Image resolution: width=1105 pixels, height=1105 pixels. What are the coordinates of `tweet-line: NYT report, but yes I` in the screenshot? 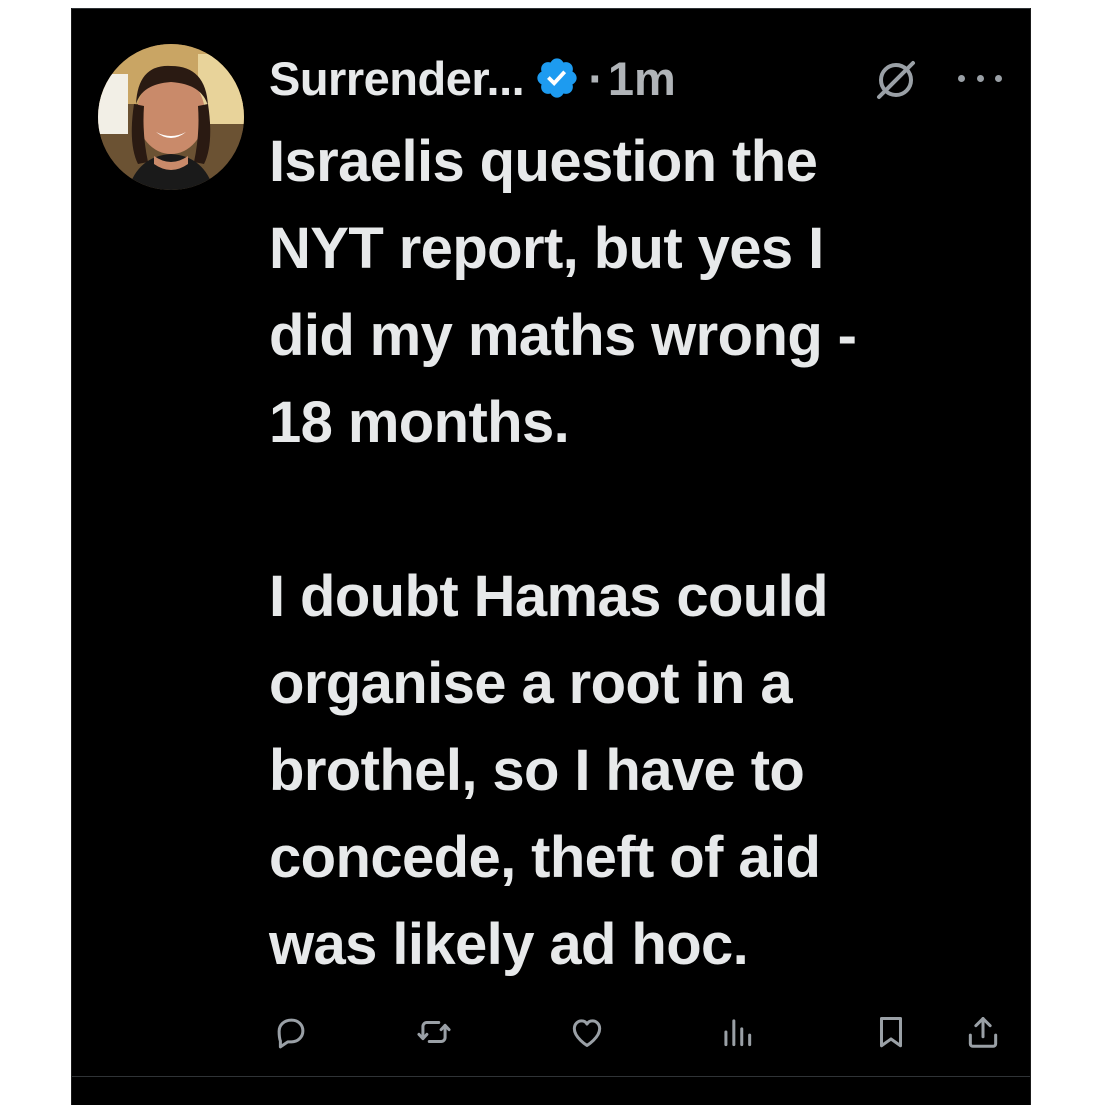 It's located at (546, 248).